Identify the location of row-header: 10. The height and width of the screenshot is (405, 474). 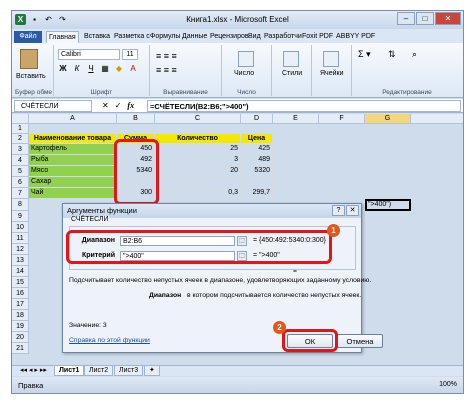
(20, 227).